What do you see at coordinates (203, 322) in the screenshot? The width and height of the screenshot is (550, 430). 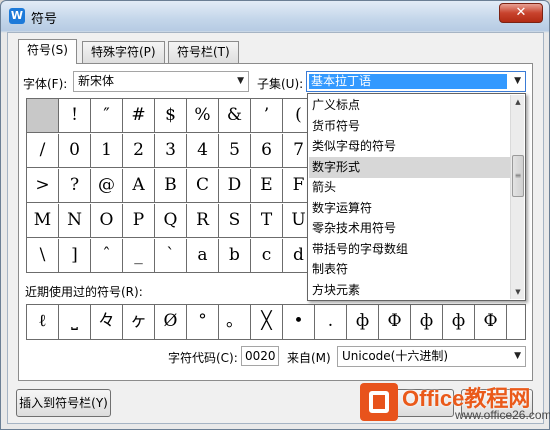 I see `recent-symbol-cell: °` at bounding box center [203, 322].